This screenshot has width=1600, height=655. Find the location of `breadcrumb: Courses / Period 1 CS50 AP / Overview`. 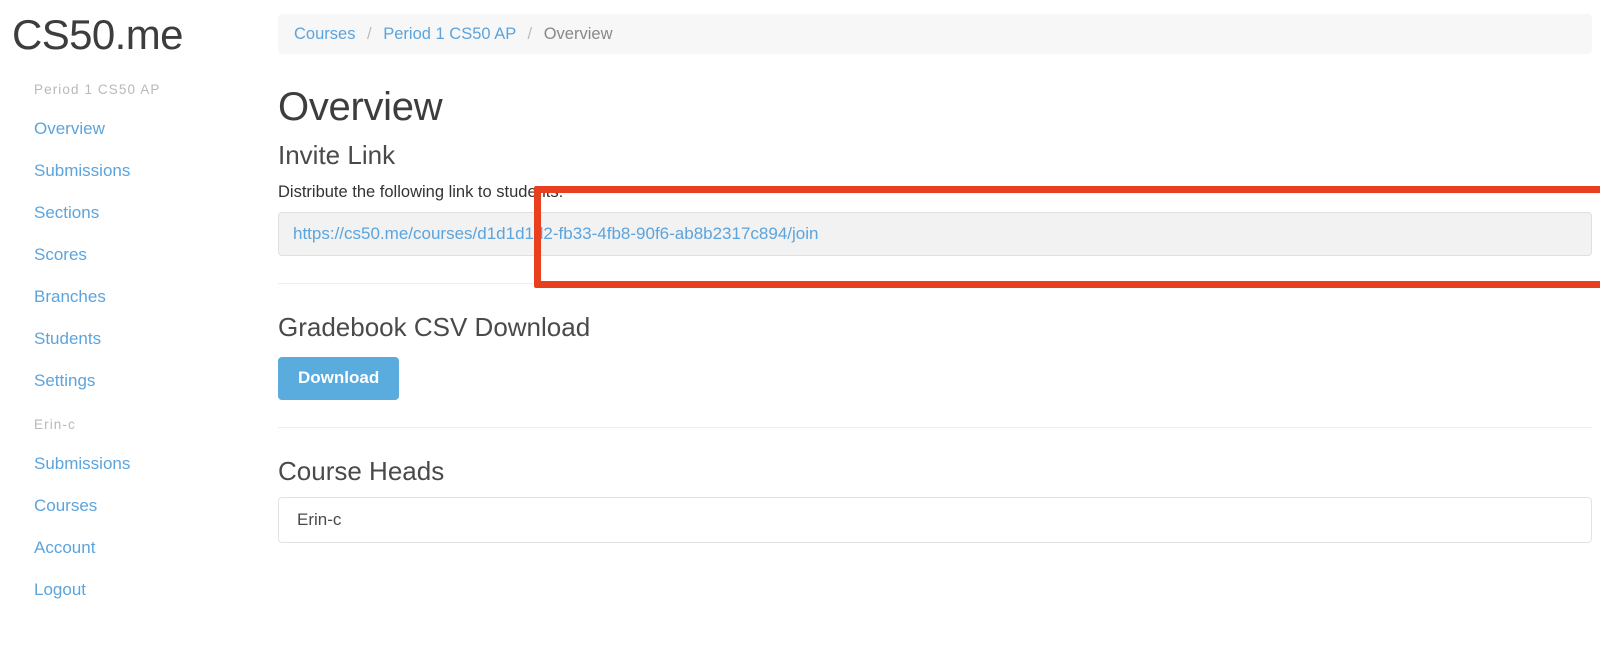

breadcrumb: Courses / Period 1 CS50 AP / Overview is located at coordinates (935, 34).